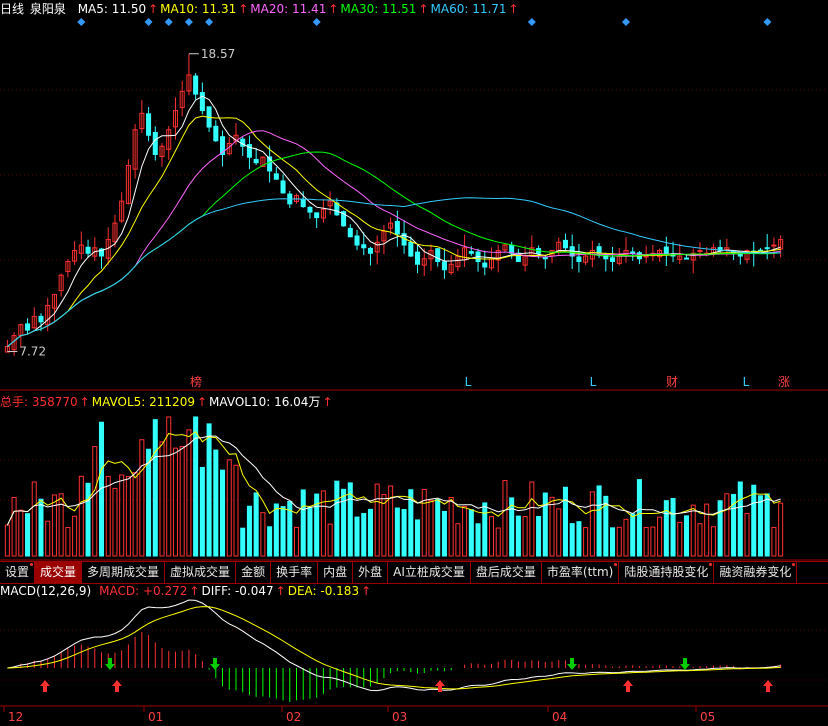  Describe the element at coordinates (593, 382) in the screenshot. I see `event-marker: L` at that location.